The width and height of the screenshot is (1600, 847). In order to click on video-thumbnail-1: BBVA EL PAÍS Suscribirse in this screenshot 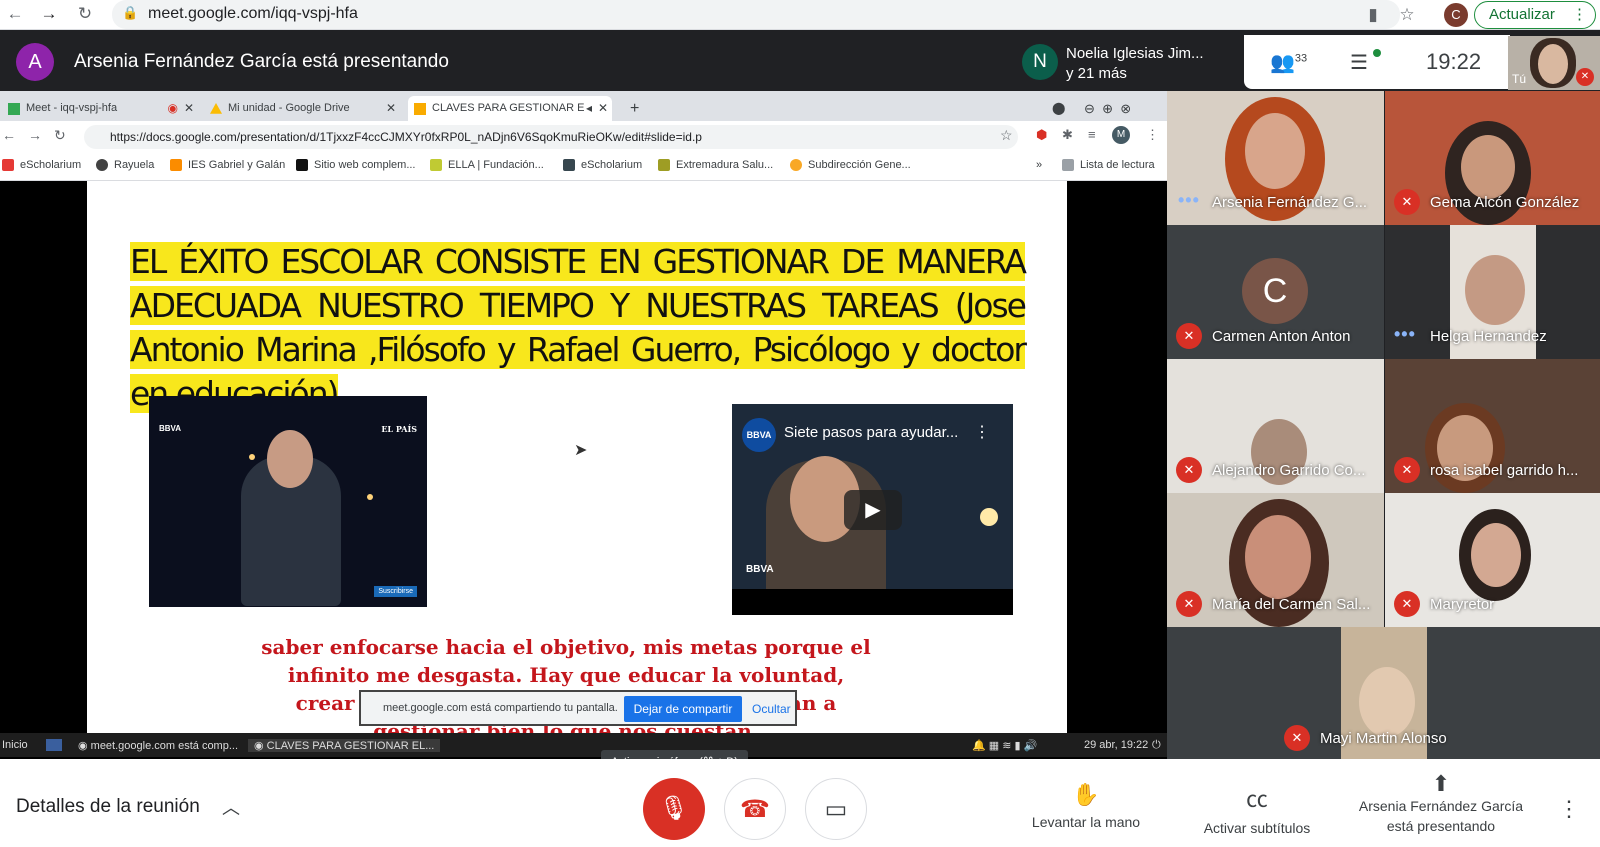, I will do `click(288, 501)`.